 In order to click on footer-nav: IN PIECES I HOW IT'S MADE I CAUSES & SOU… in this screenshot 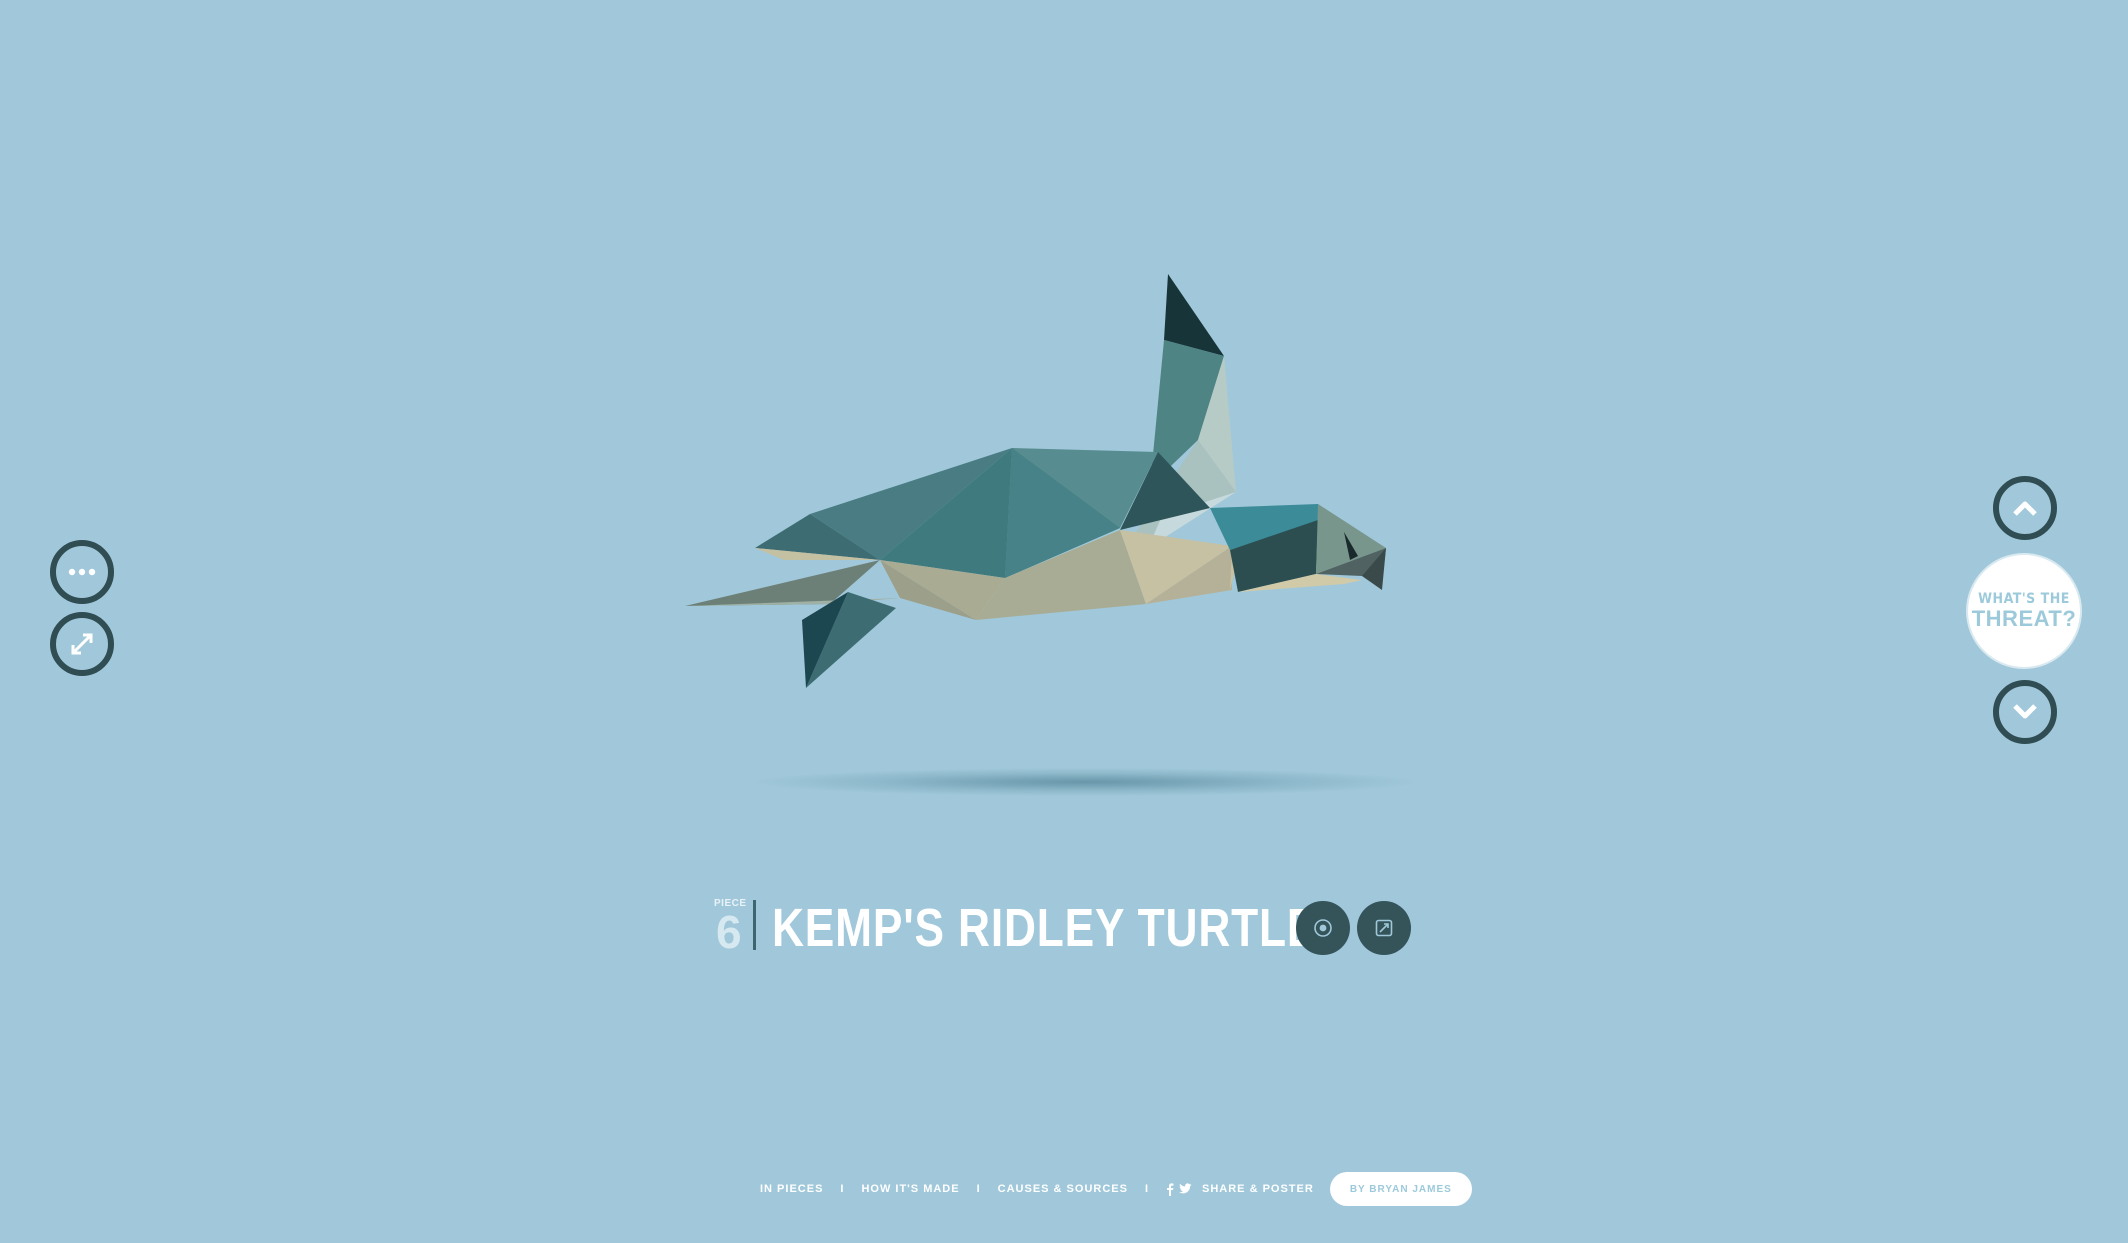, I will do `click(1116, 1189)`.